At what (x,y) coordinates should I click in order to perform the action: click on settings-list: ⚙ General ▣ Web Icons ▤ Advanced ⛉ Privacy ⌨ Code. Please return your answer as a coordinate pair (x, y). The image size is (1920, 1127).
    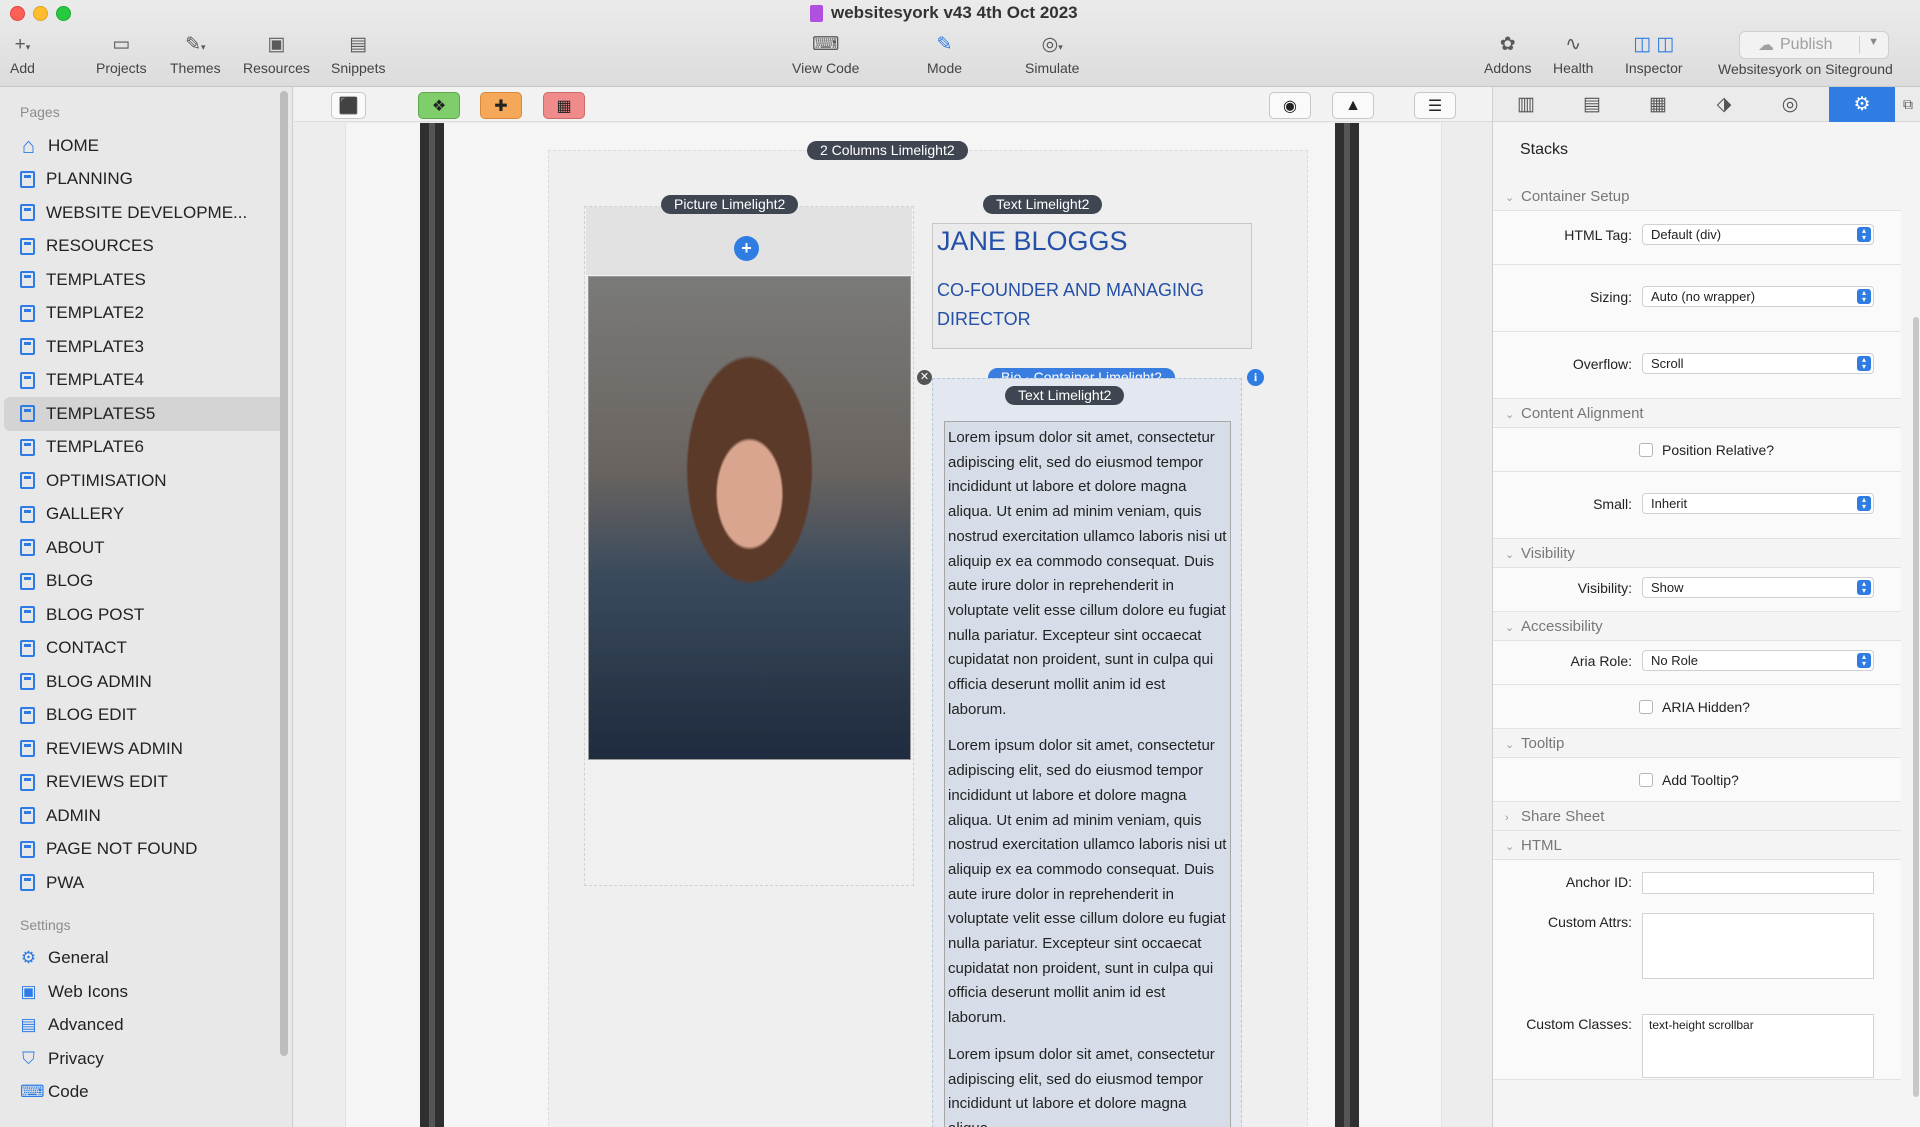
    Looking at the image, I should click on (146, 1026).